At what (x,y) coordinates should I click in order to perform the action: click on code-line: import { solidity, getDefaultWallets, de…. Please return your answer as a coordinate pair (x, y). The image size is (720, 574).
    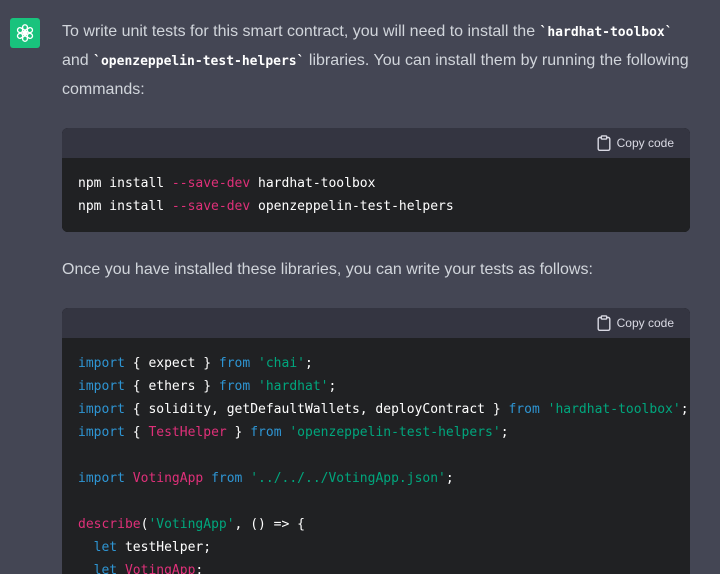
    Looking at the image, I should click on (383, 409).